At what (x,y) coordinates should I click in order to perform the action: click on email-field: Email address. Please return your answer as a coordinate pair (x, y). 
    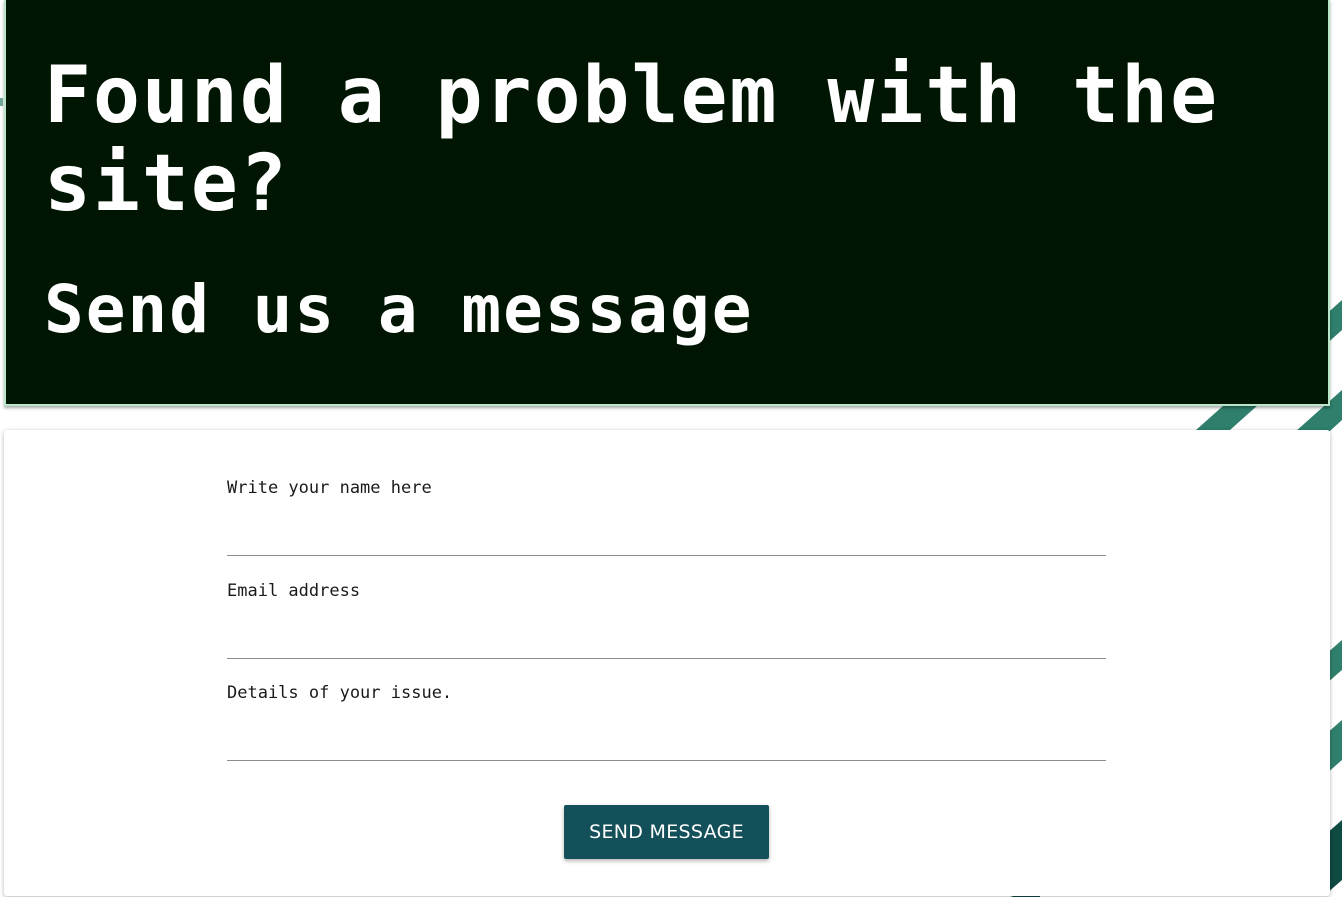
    Looking at the image, I should click on (666, 619).